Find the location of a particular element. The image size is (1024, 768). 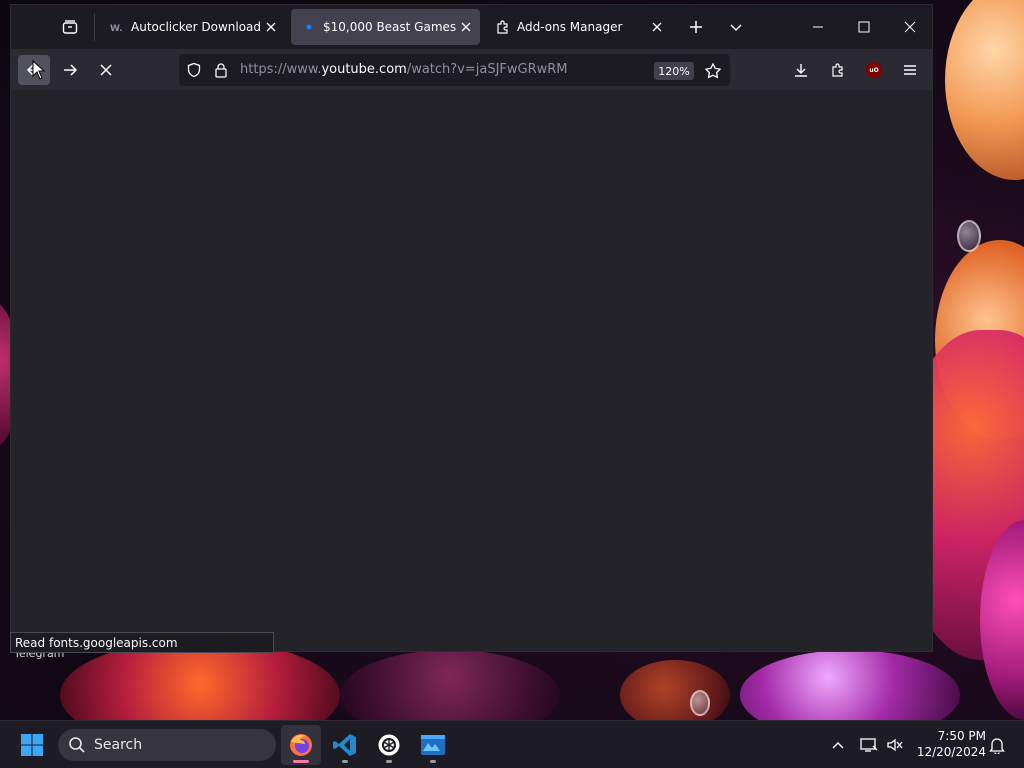

arrow-right-icon is located at coordinates (71, 70).